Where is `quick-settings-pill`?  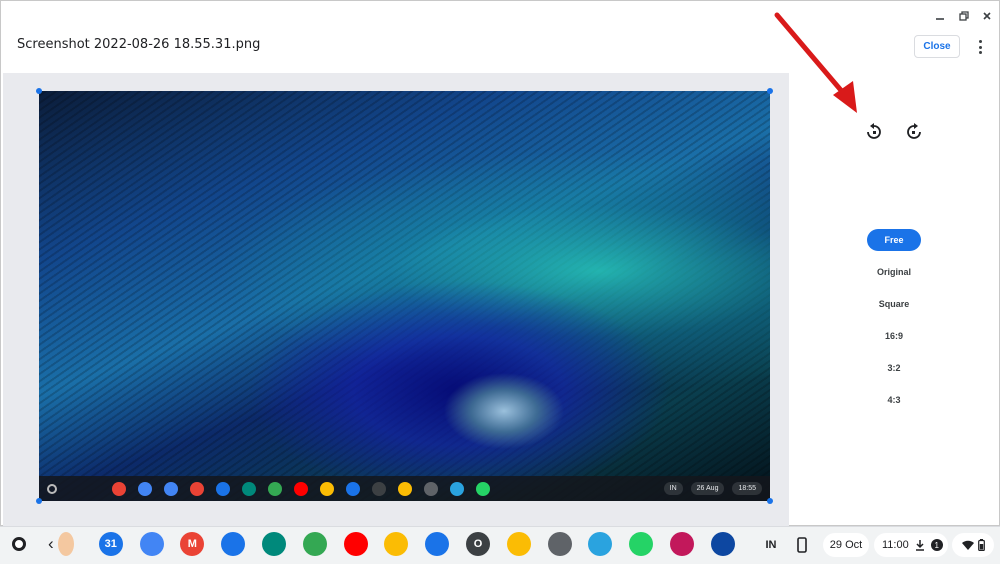
quick-settings-pill is located at coordinates (973, 545).